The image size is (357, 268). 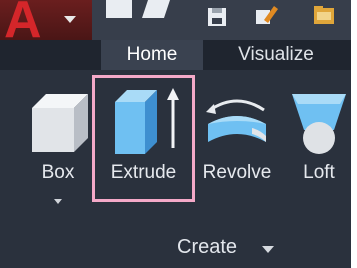 What do you see at coordinates (276, 55) in the screenshot?
I see `tab-visualize: Visualize` at bounding box center [276, 55].